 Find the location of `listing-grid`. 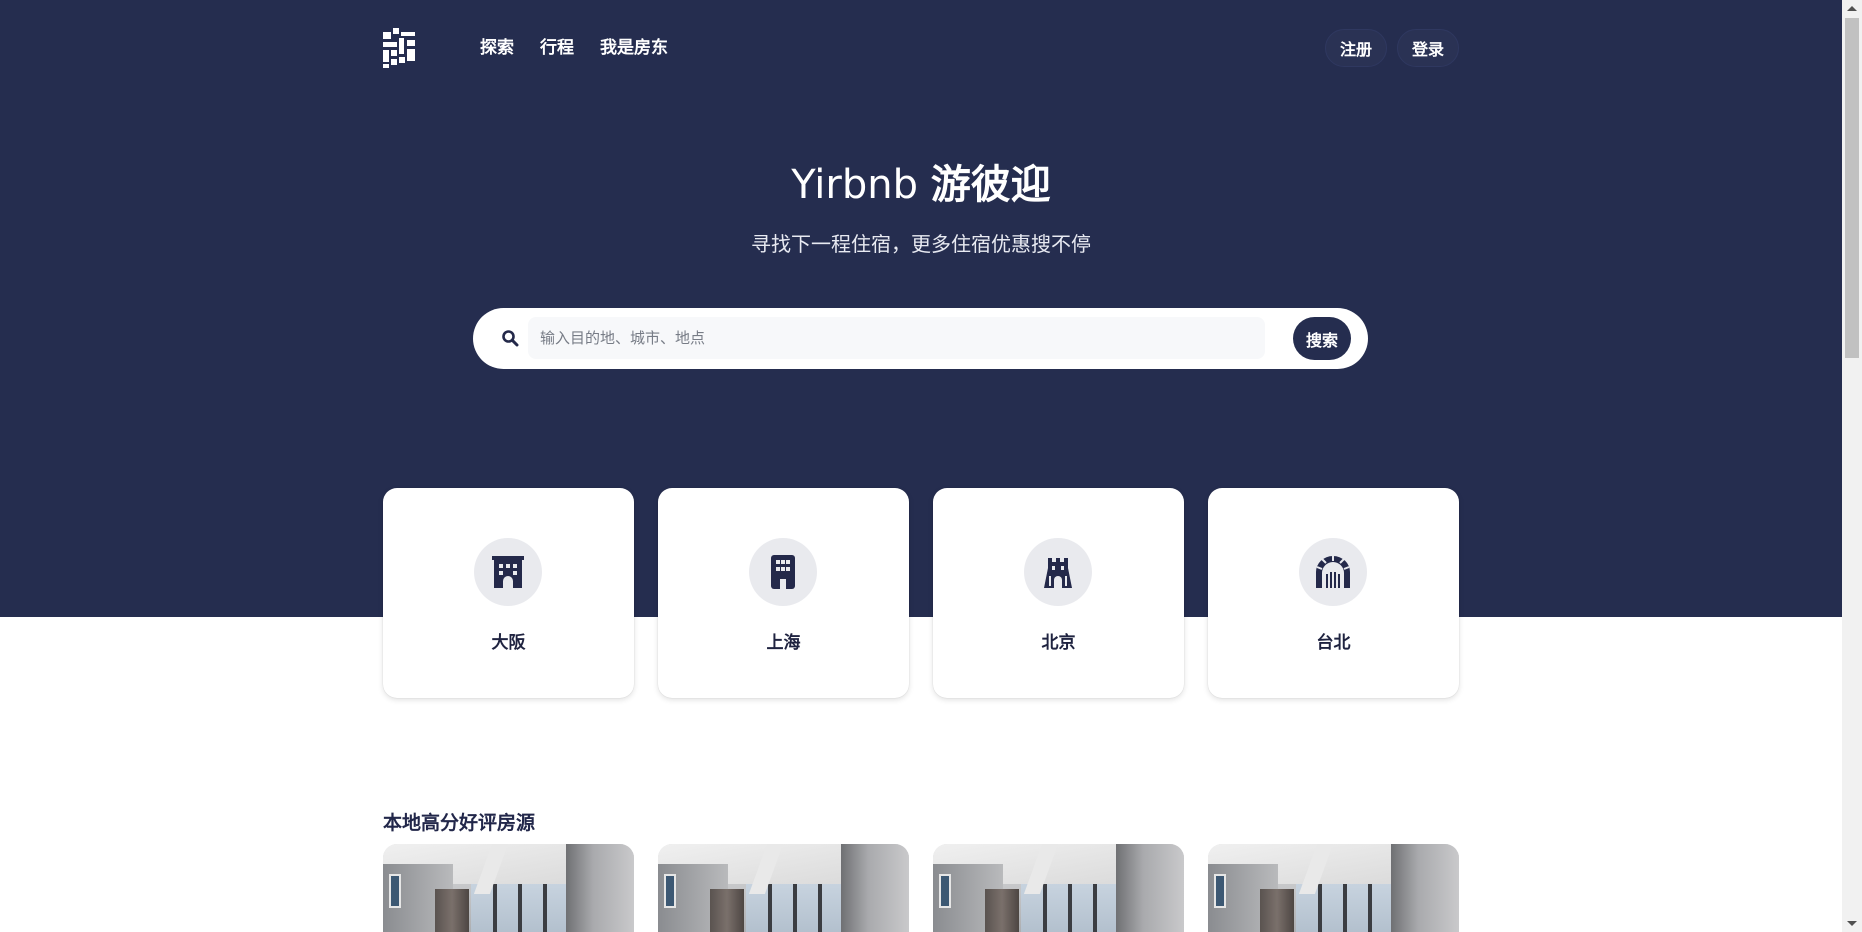

listing-grid is located at coordinates (921, 888).